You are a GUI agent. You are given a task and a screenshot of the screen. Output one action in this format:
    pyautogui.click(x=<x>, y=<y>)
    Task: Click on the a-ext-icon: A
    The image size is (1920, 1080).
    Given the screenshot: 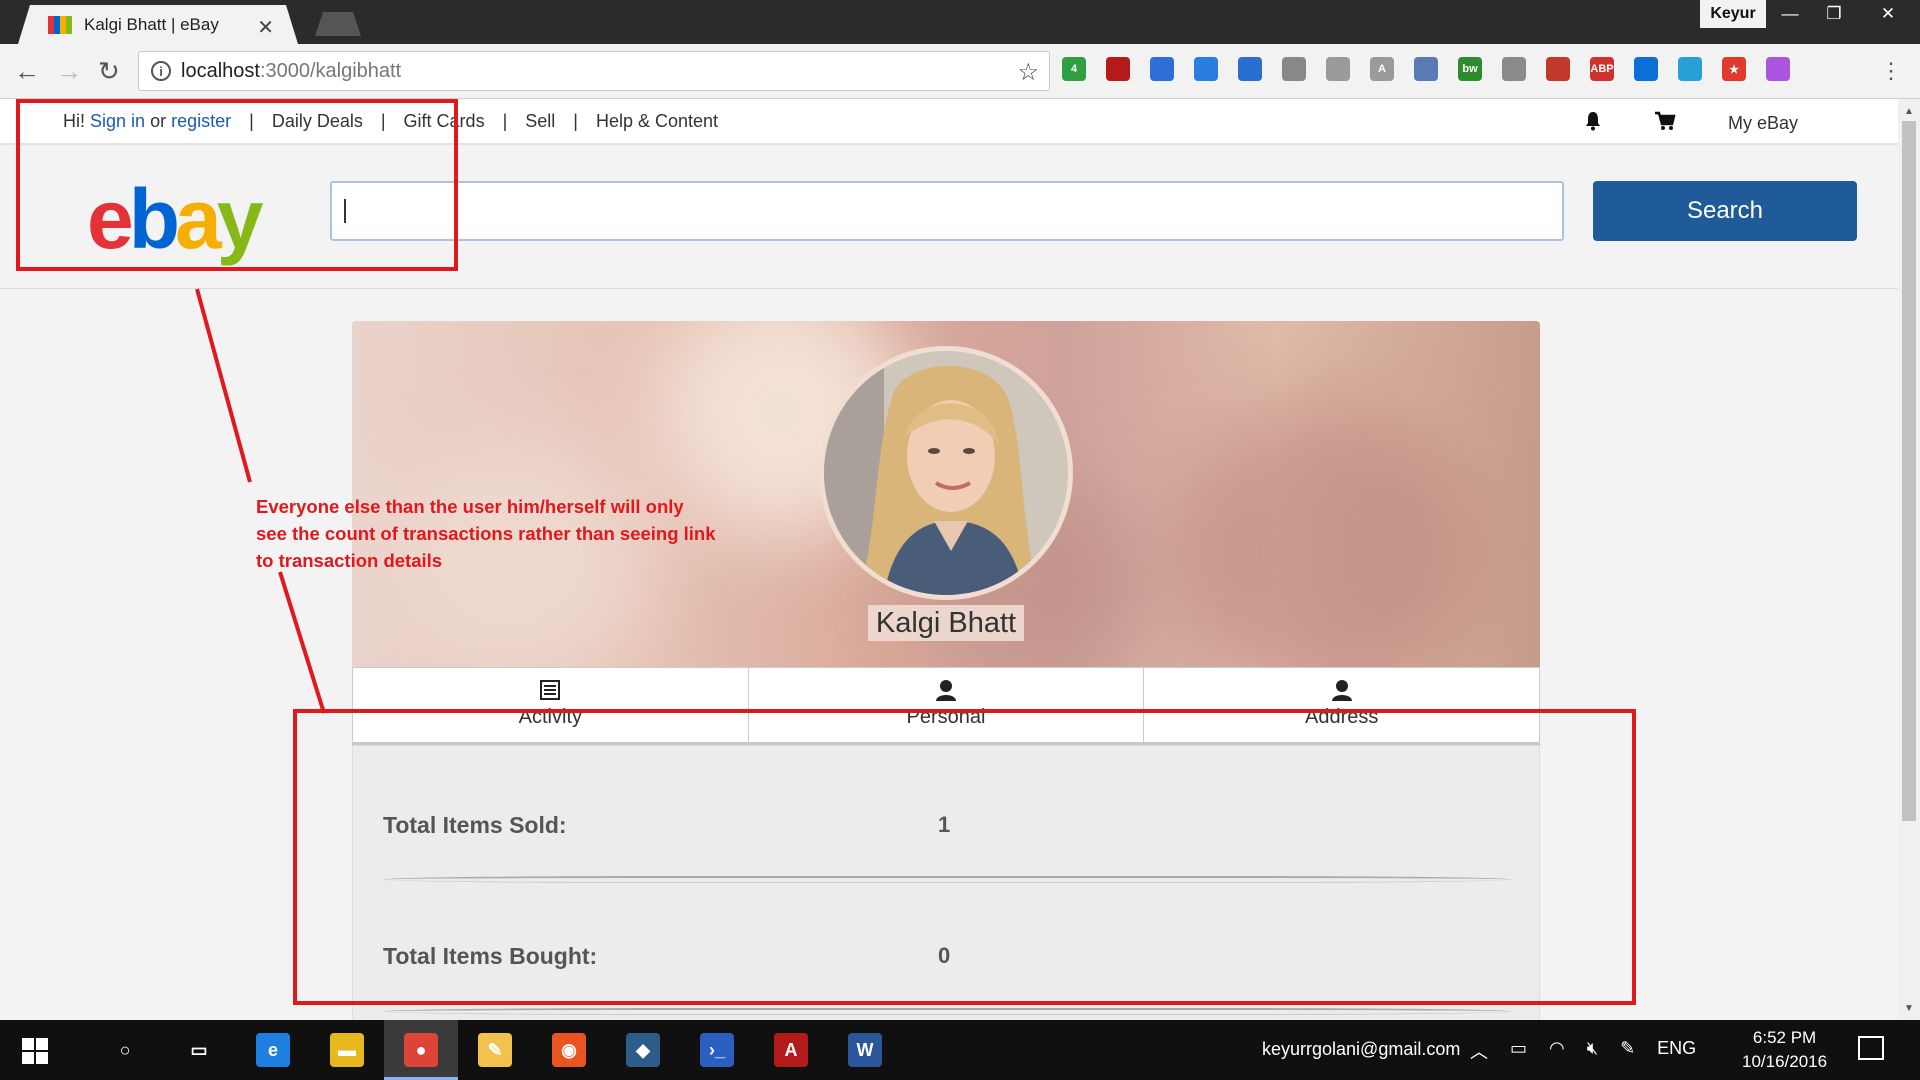 What is the action you would take?
    pyautogui.click(x=1382, y=69)
    